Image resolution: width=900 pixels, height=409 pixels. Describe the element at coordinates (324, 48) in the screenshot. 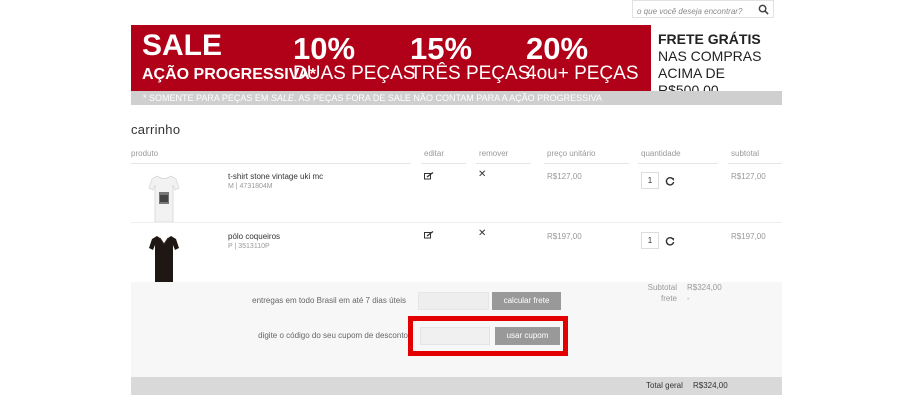

I see `offer-10-pct: 10%` at that location.